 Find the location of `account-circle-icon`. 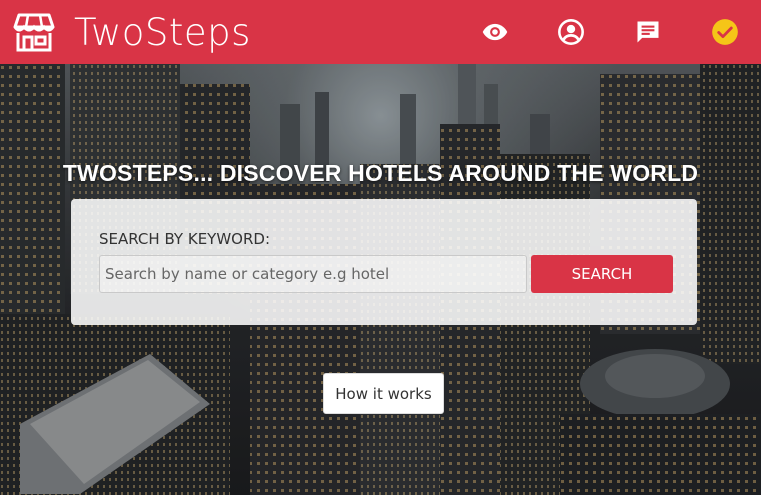

account-circle-icon is located at coordinates (571, 32).